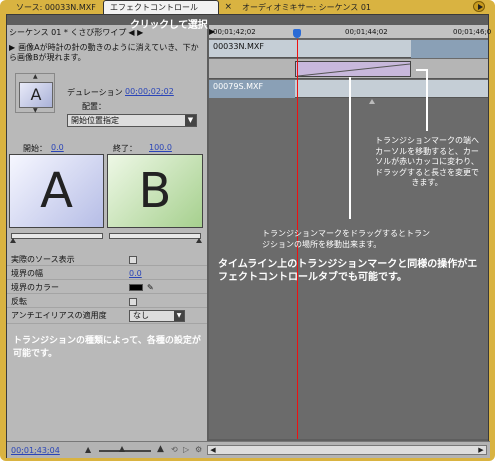  Describe the element at coordinates (160, 147) in the screenshot. I see `end-value: 100.0` at that location.